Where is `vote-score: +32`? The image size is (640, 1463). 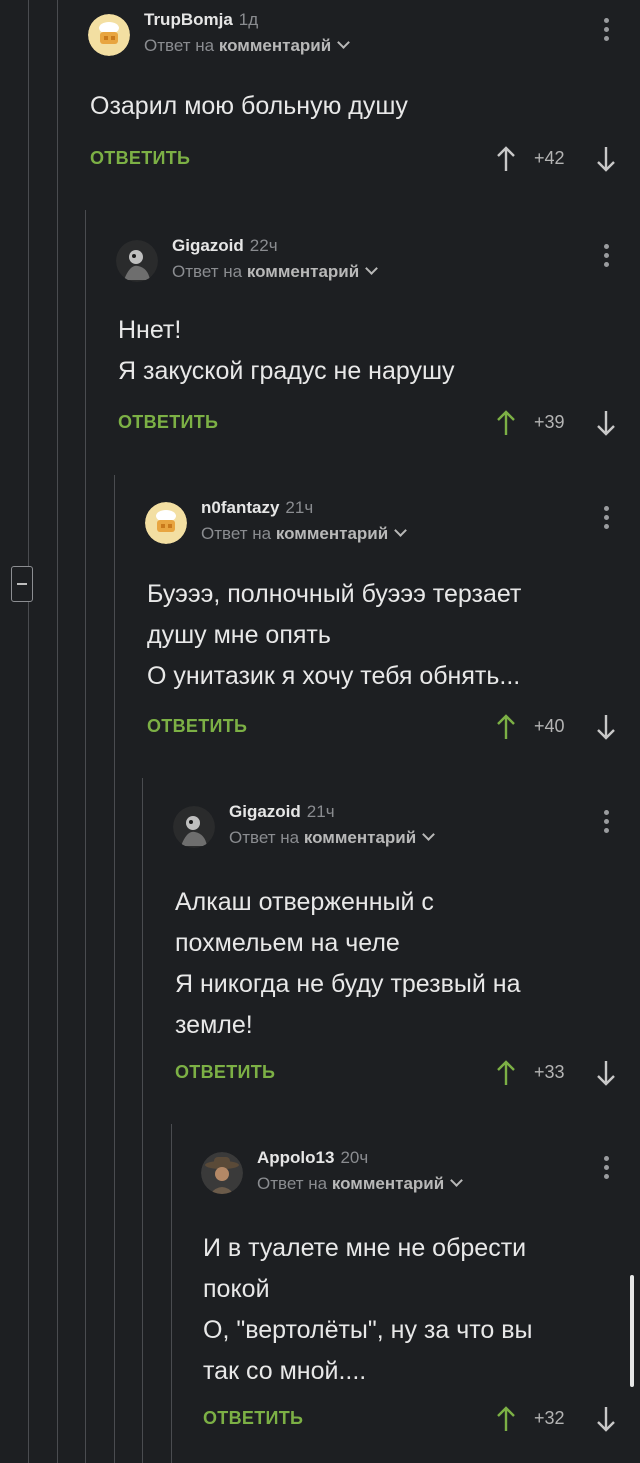 vote-score: +32 is located at coordinates (549, 1418).